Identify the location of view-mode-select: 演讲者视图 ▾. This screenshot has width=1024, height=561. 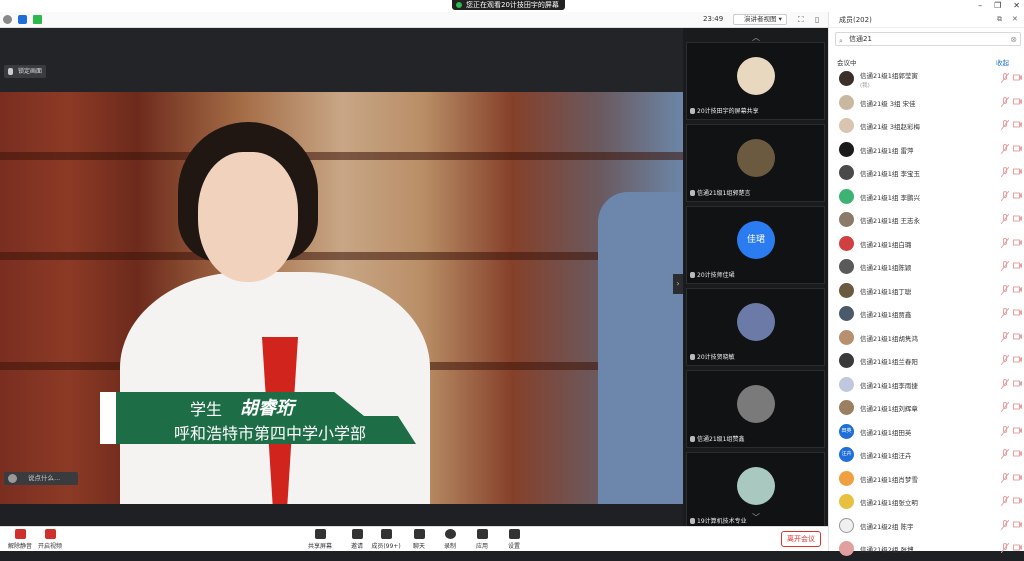
(760, 19).